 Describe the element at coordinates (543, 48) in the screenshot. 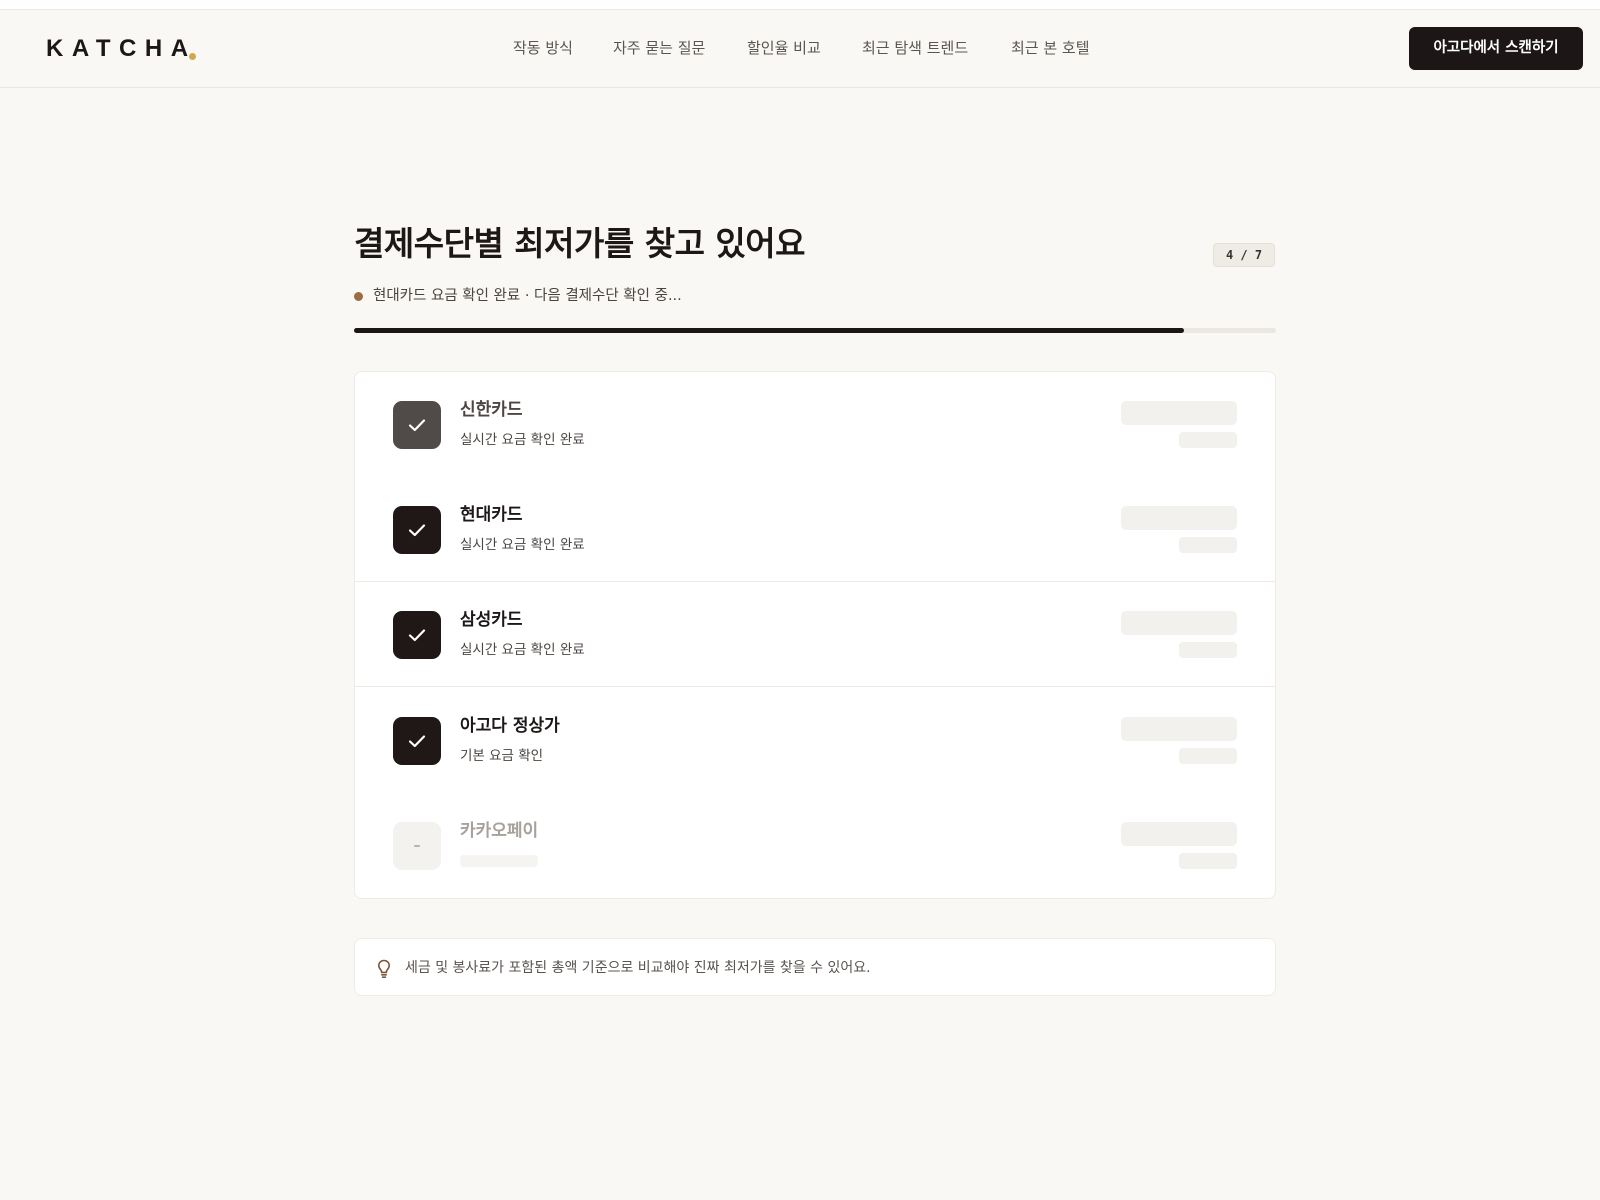

I see `nav-how-it-works: 작동 방식` at that location.